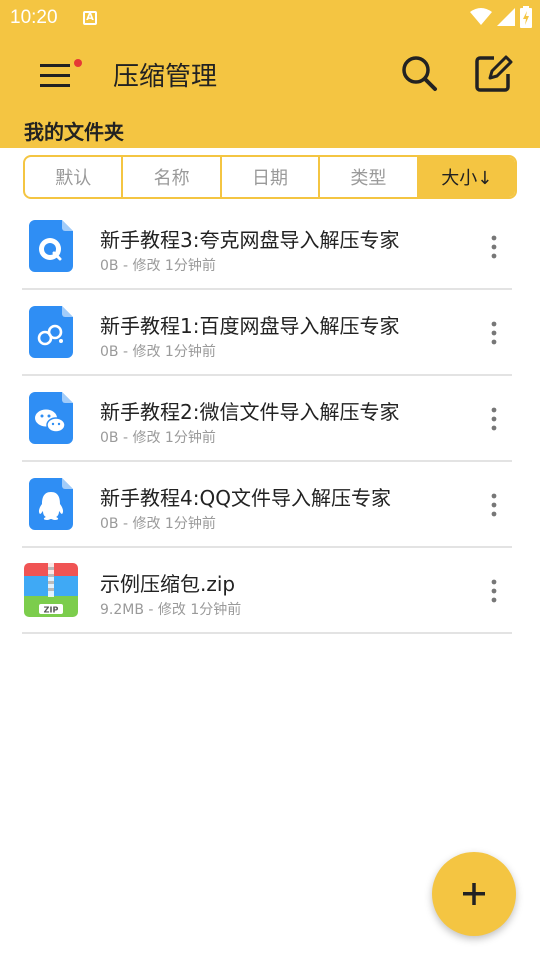  What do you see at coordinates (51, 590) in the screenshot?
I see `zip-file-icon: ZIP` at bounding box center [51, 590].